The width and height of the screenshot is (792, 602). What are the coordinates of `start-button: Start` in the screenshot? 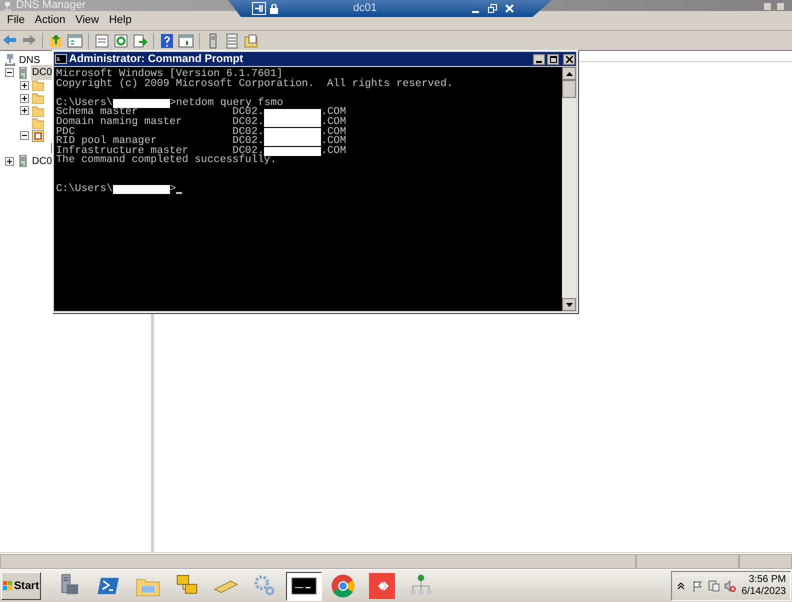 It's located at (21, 586).